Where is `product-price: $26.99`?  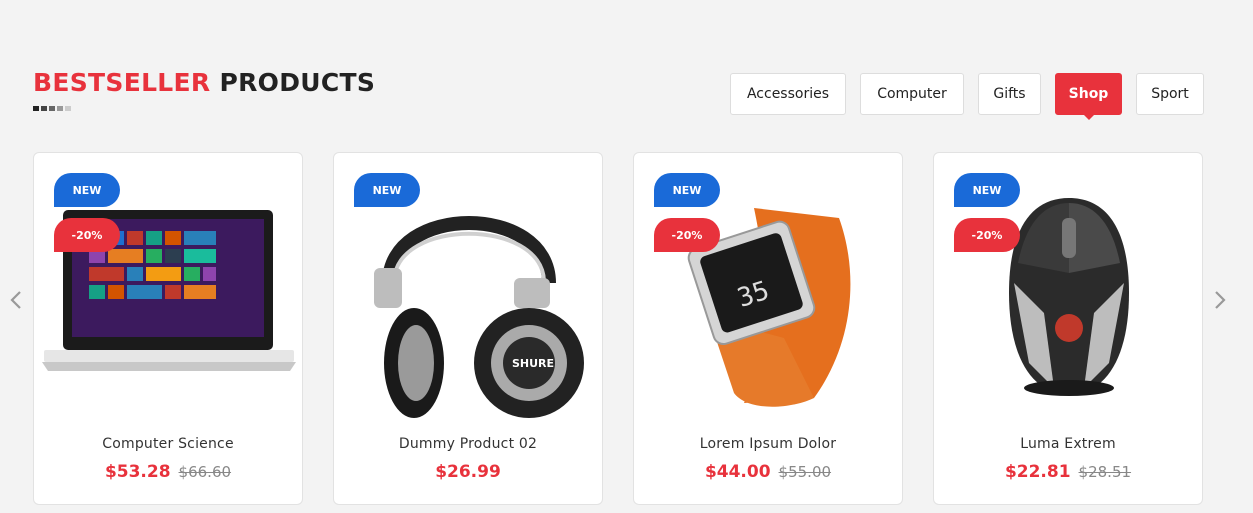 product-price: $26.99 is located at coordinates (468, 472).